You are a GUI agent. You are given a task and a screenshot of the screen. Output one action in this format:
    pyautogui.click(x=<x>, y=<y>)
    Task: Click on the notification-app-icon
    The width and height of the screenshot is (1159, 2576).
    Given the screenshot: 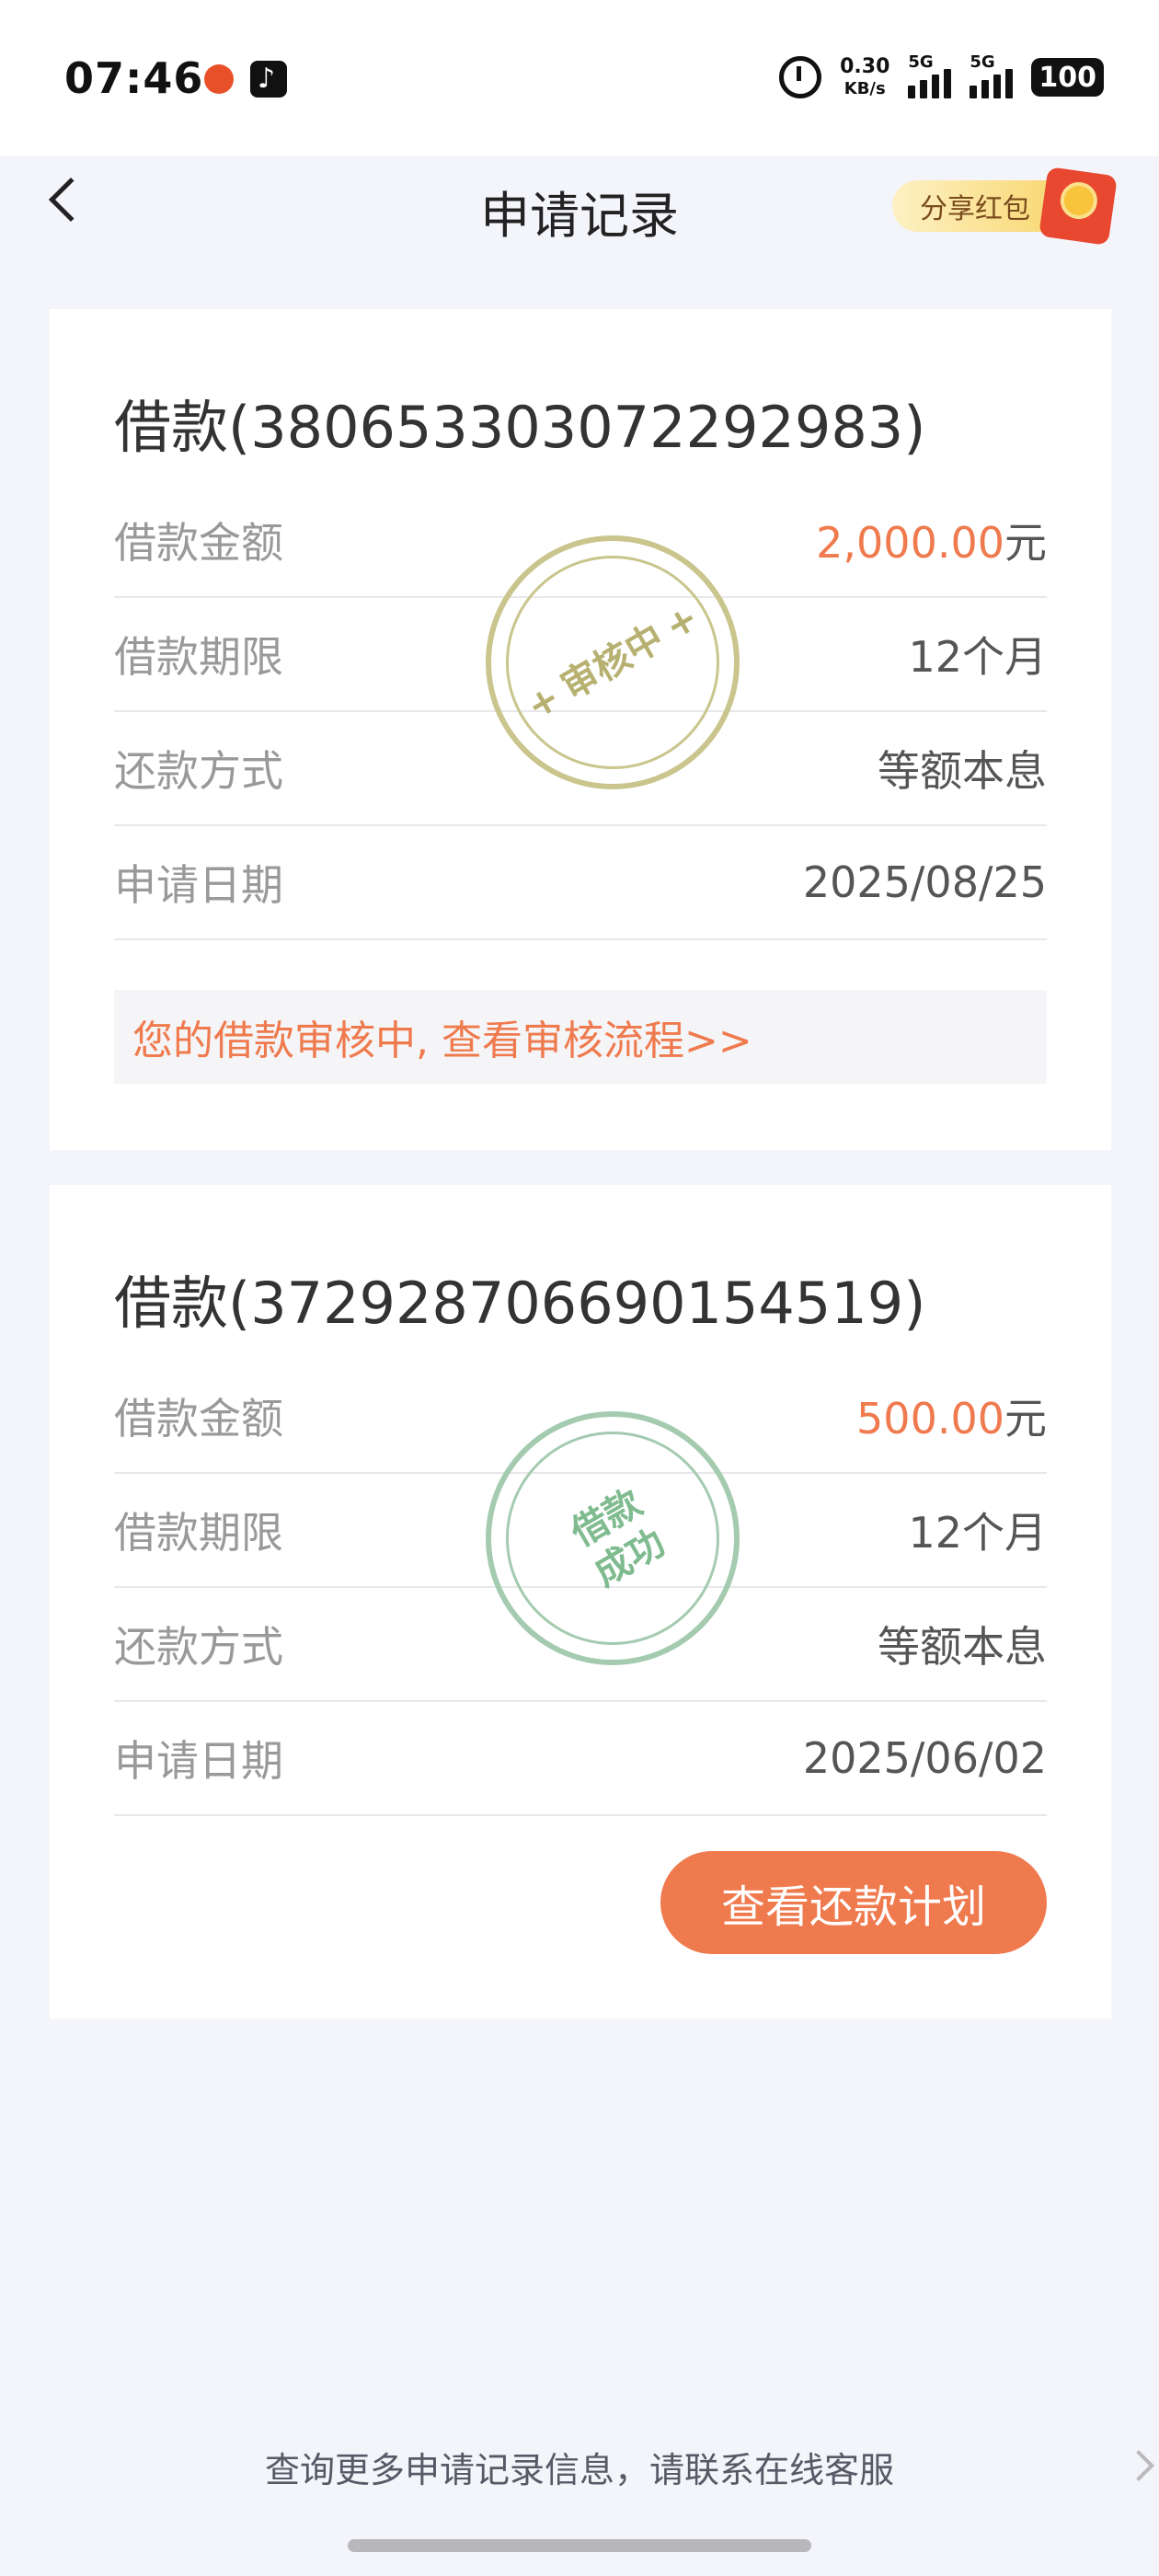 What is the action you would take?
    pyautogui.click(x=219, y=79)
    